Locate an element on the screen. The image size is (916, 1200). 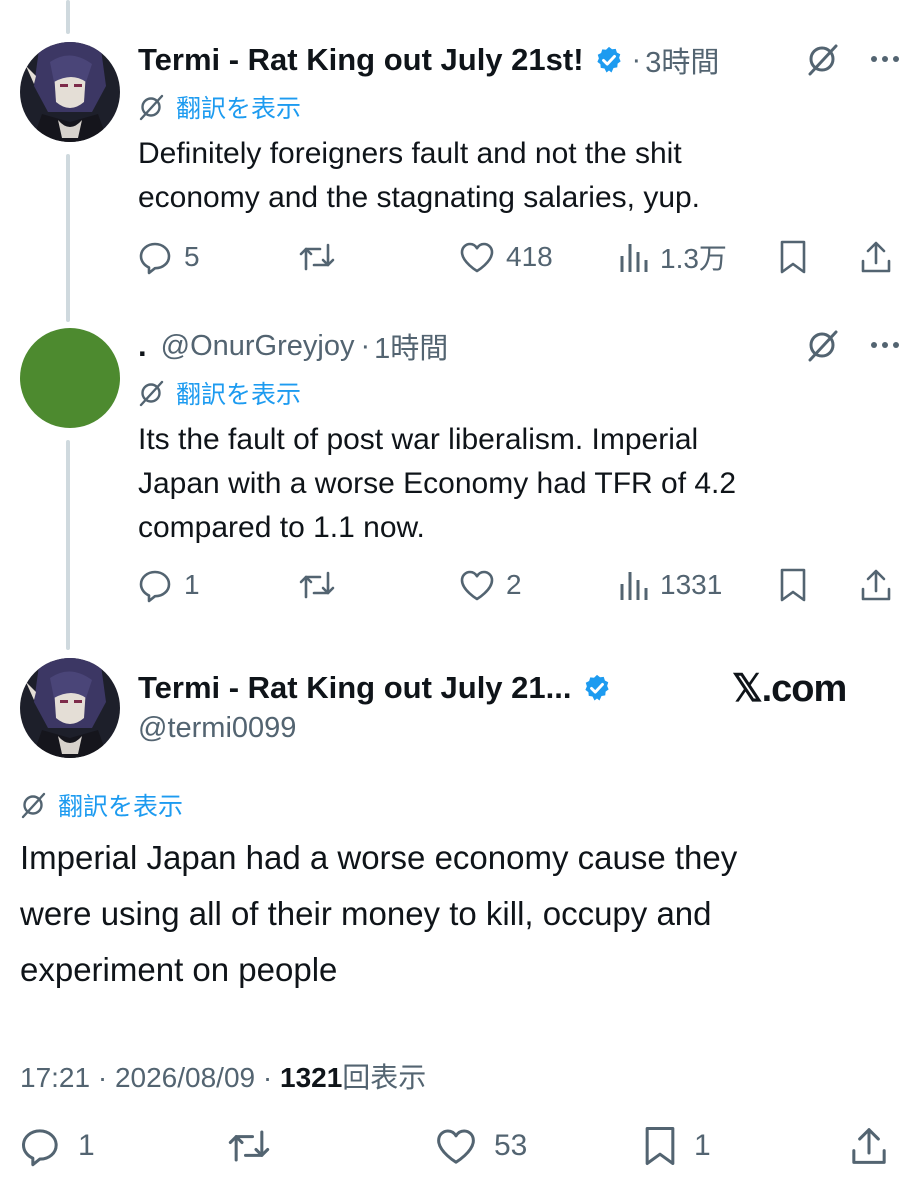
like-count: 53 is located at coordinates (511, 1145).